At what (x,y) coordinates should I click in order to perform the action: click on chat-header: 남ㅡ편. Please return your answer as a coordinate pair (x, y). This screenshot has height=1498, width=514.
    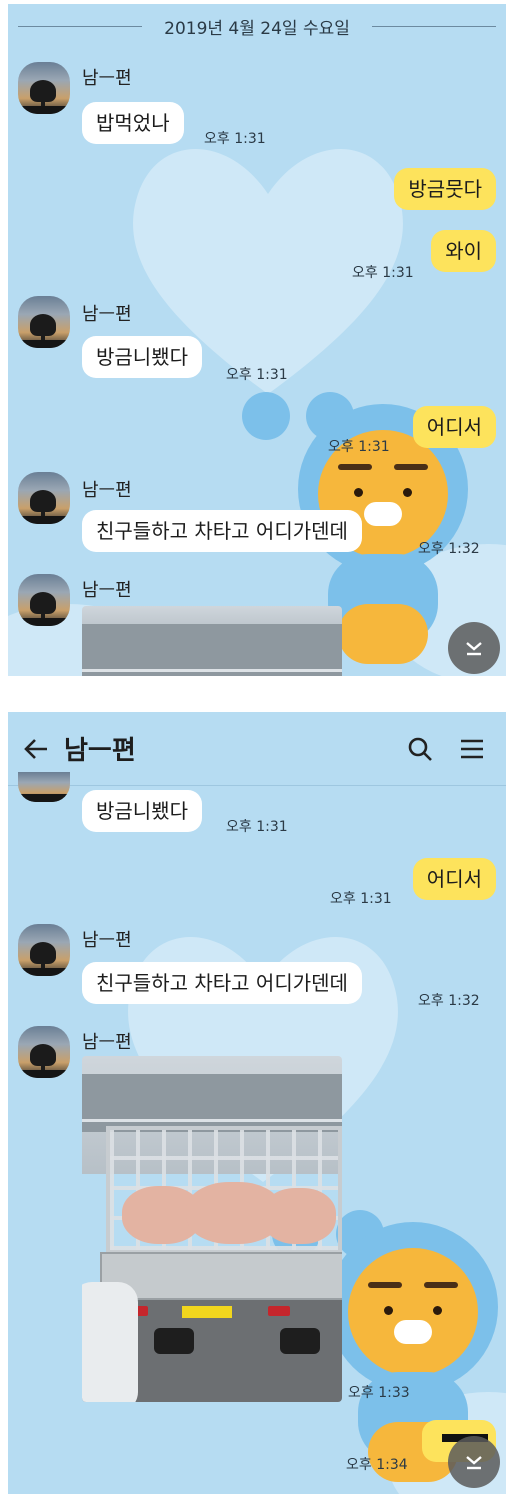
    Looking at the image, I should click on (257, 749).